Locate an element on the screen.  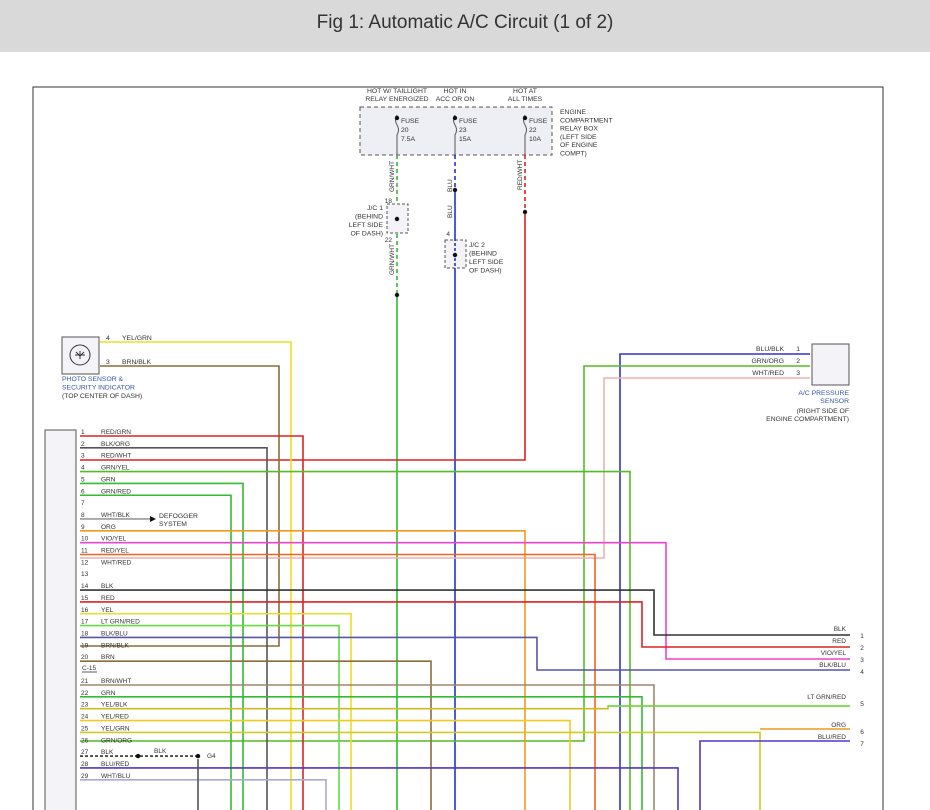
connector-label: C-15 is located at coordinates (89, 668).